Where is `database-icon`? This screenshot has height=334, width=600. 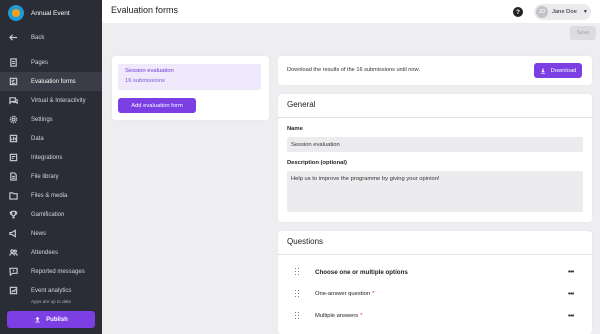 database-icon is located at coordinates (13, 138).